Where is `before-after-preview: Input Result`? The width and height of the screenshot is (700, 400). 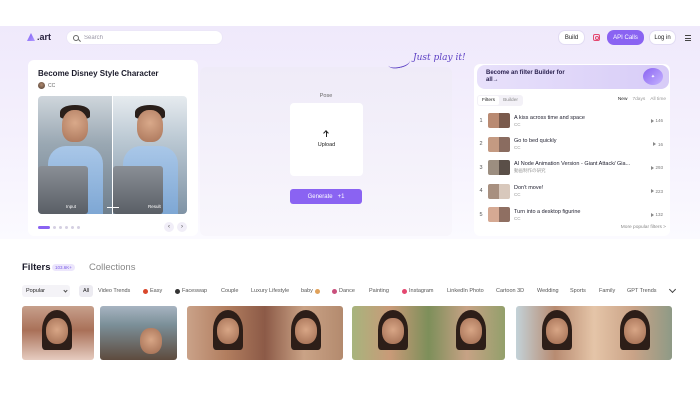
before-after-preview: Input Result is located at coordinates (112, 155).